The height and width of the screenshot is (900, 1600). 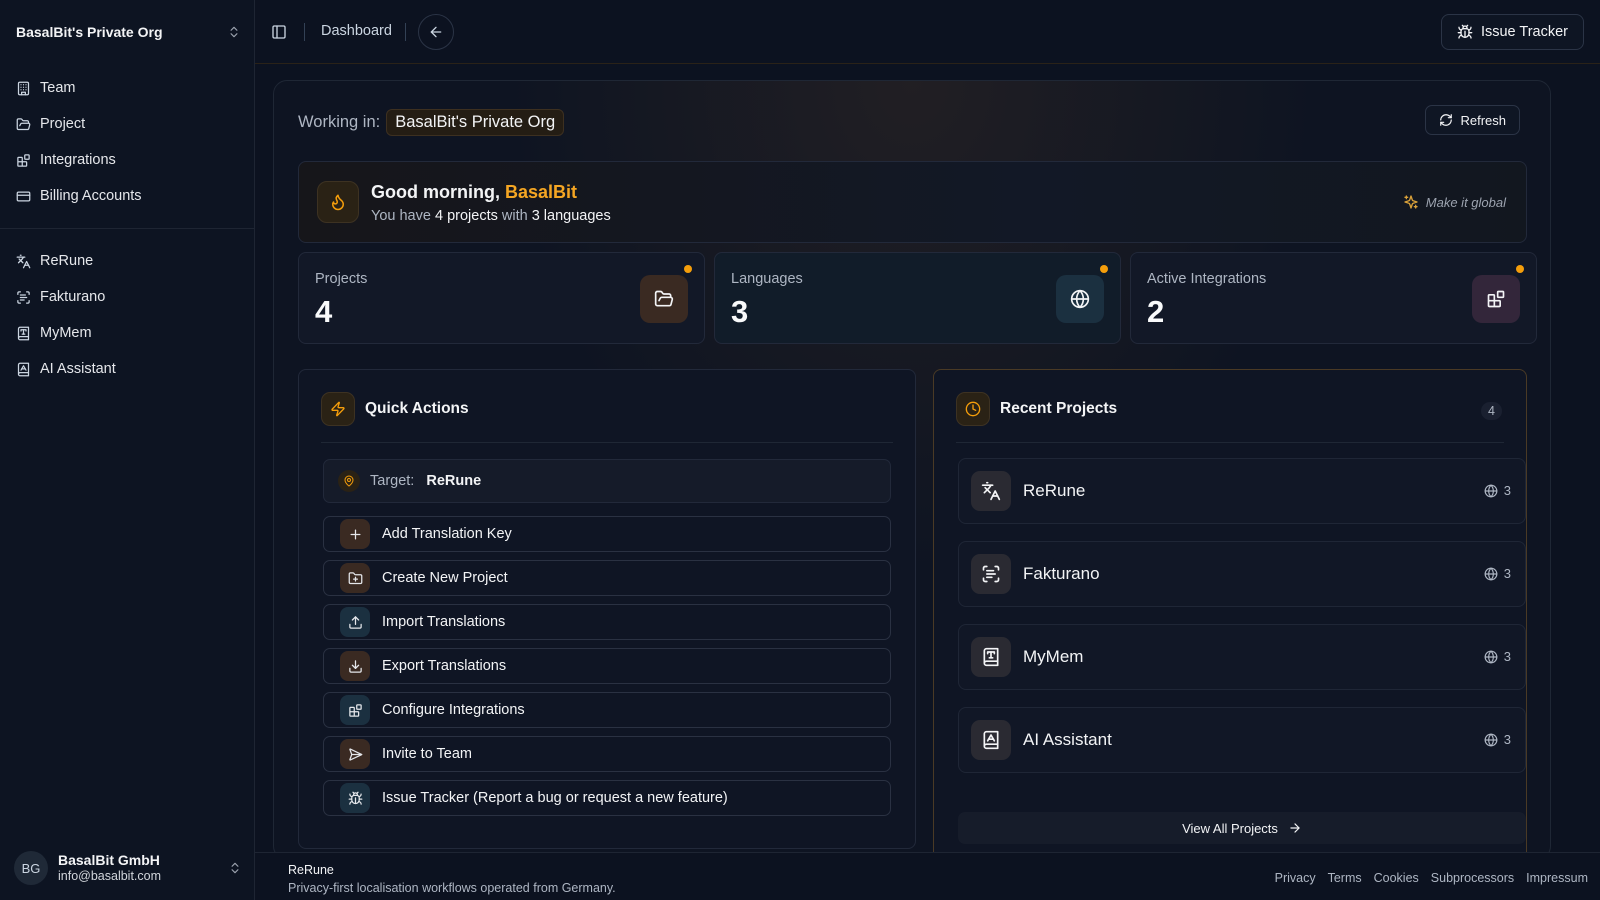 What do you see at coordinates (279, 32) in the screenshot?
I see `sidebar-toggle-icon` at bounding box center [279, 32].